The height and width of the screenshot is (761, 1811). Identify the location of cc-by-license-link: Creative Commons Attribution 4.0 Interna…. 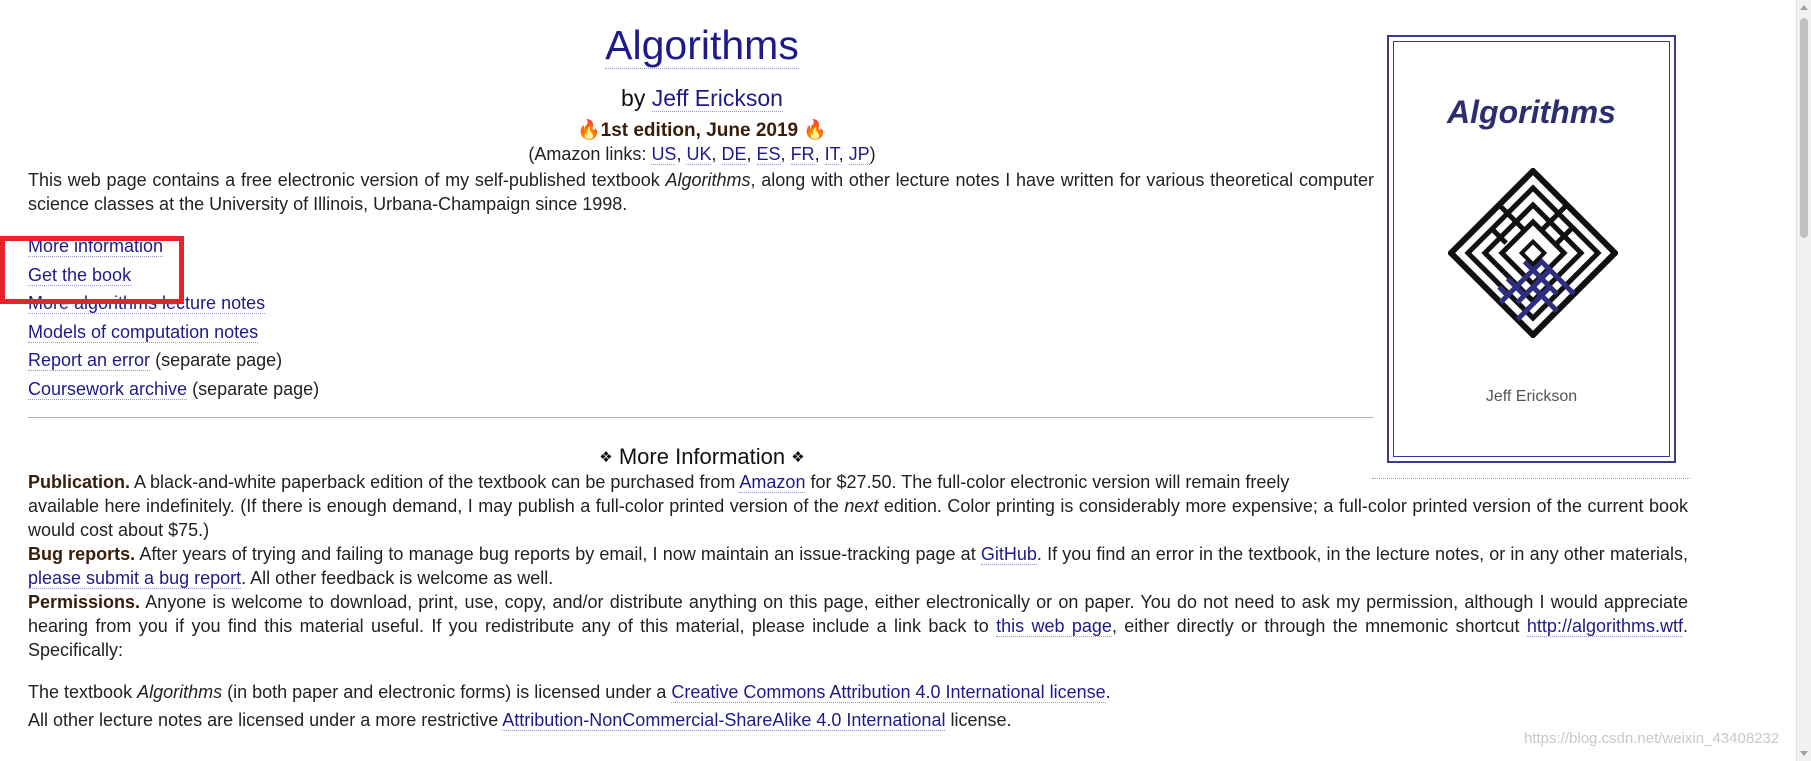
(888, 692).